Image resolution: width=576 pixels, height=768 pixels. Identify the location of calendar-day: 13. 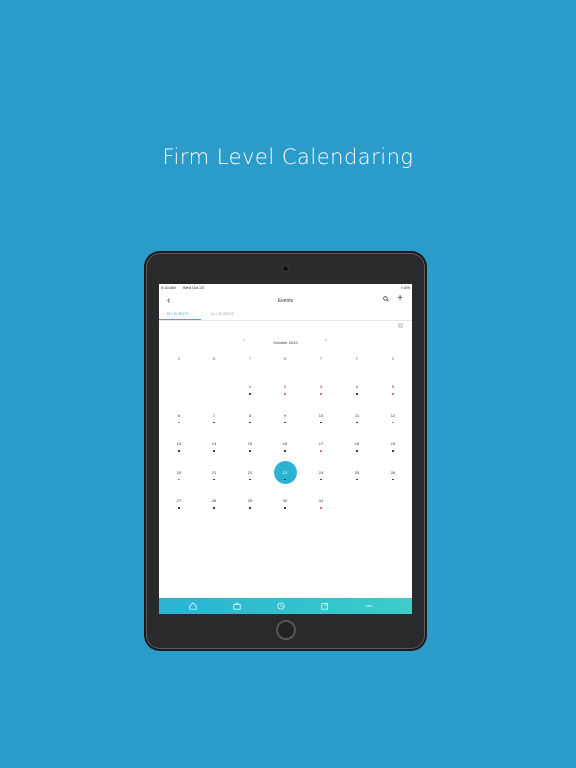
(179, 443).